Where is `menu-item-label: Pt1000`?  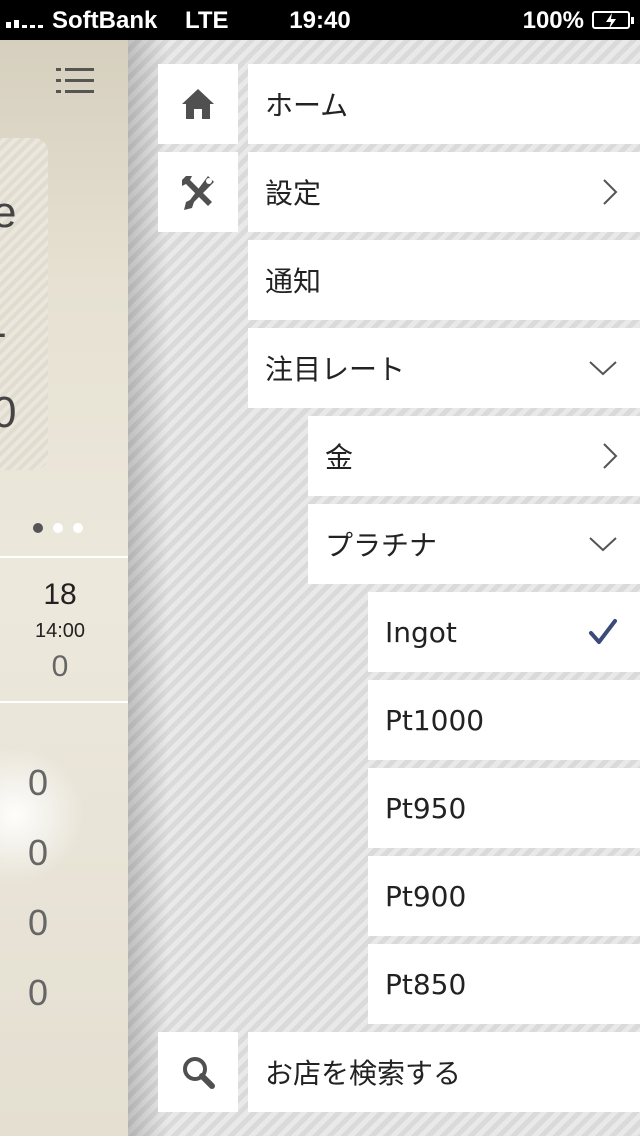 menu-item-label: Pt1000 is located at coordinates (435, 720).